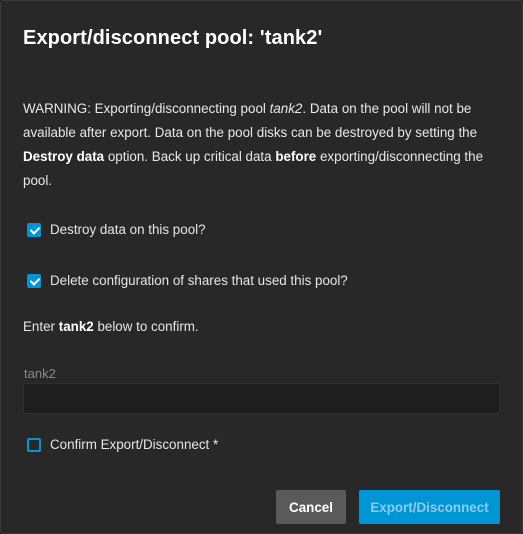 This screenshot has width=523, height=534. Describe the element at coordinates (296, 156) in the screenshot. I see `warning-bold-before: before` at that location.